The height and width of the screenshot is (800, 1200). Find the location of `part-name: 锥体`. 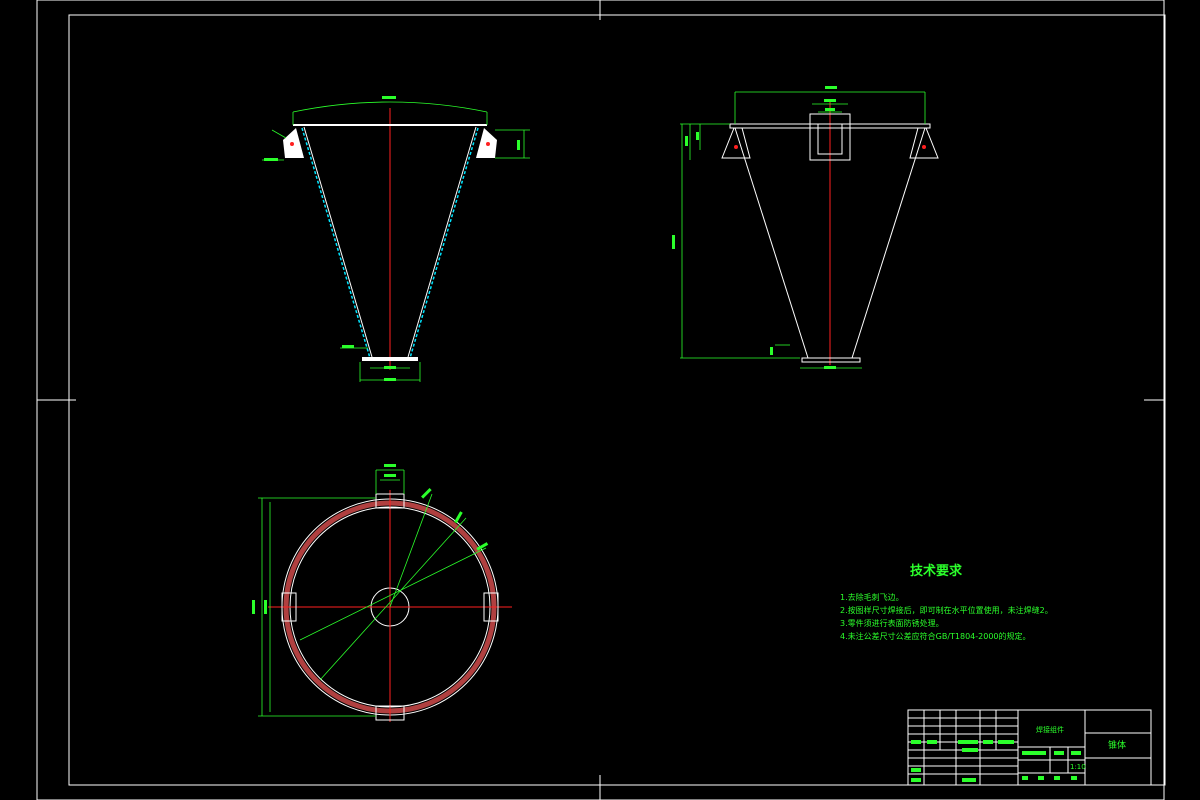

part-name: 锥体 is located at coordinates (1117, 746).